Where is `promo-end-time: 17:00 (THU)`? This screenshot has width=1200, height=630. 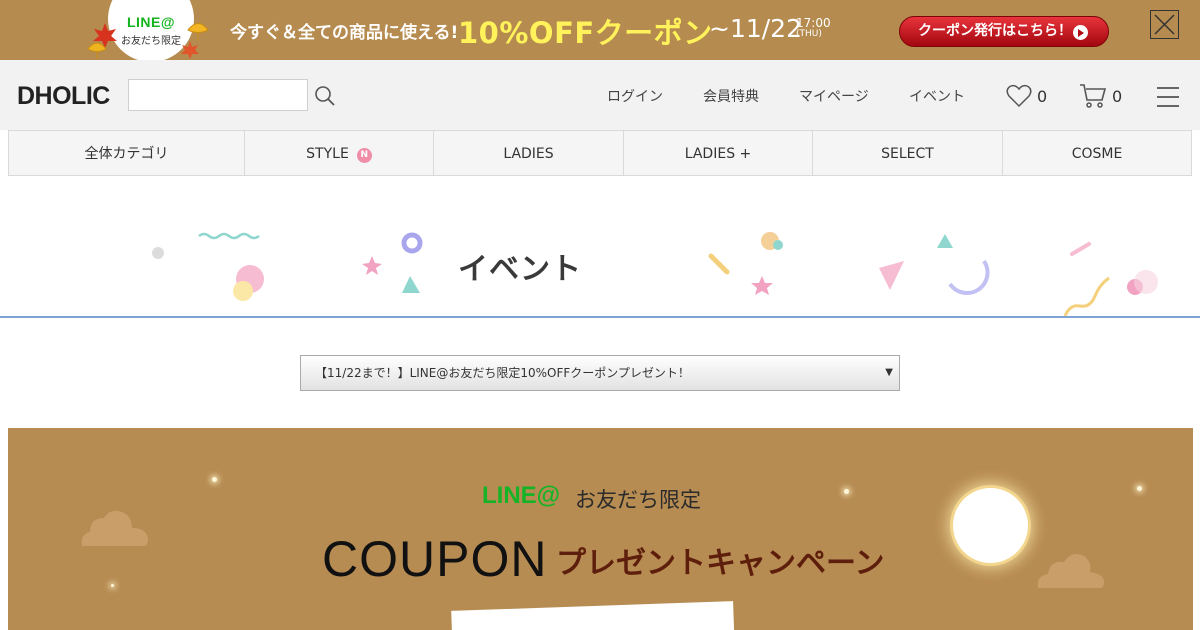 promo-end-time: 17:00 (THU) is located at coordinates (813, 28).